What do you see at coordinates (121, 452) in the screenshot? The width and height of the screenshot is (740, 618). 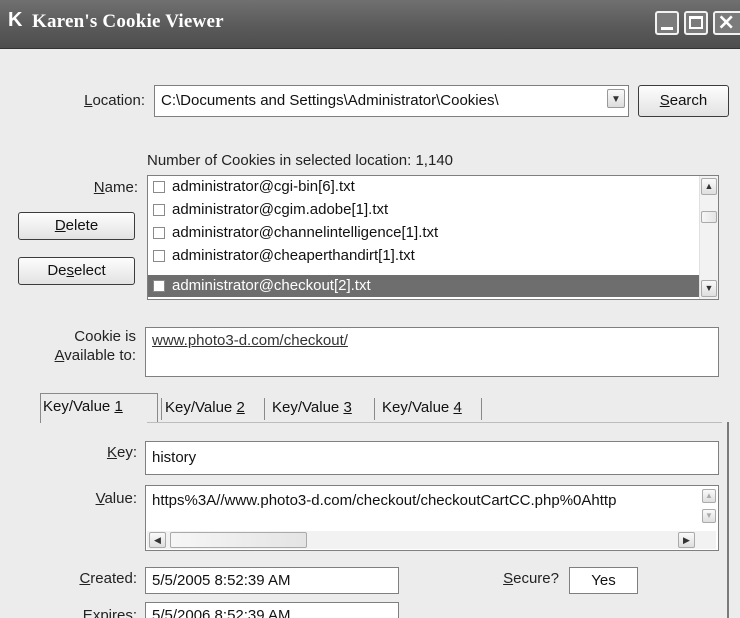 I see `key-label: Key:` at bounding box center [121, 452].